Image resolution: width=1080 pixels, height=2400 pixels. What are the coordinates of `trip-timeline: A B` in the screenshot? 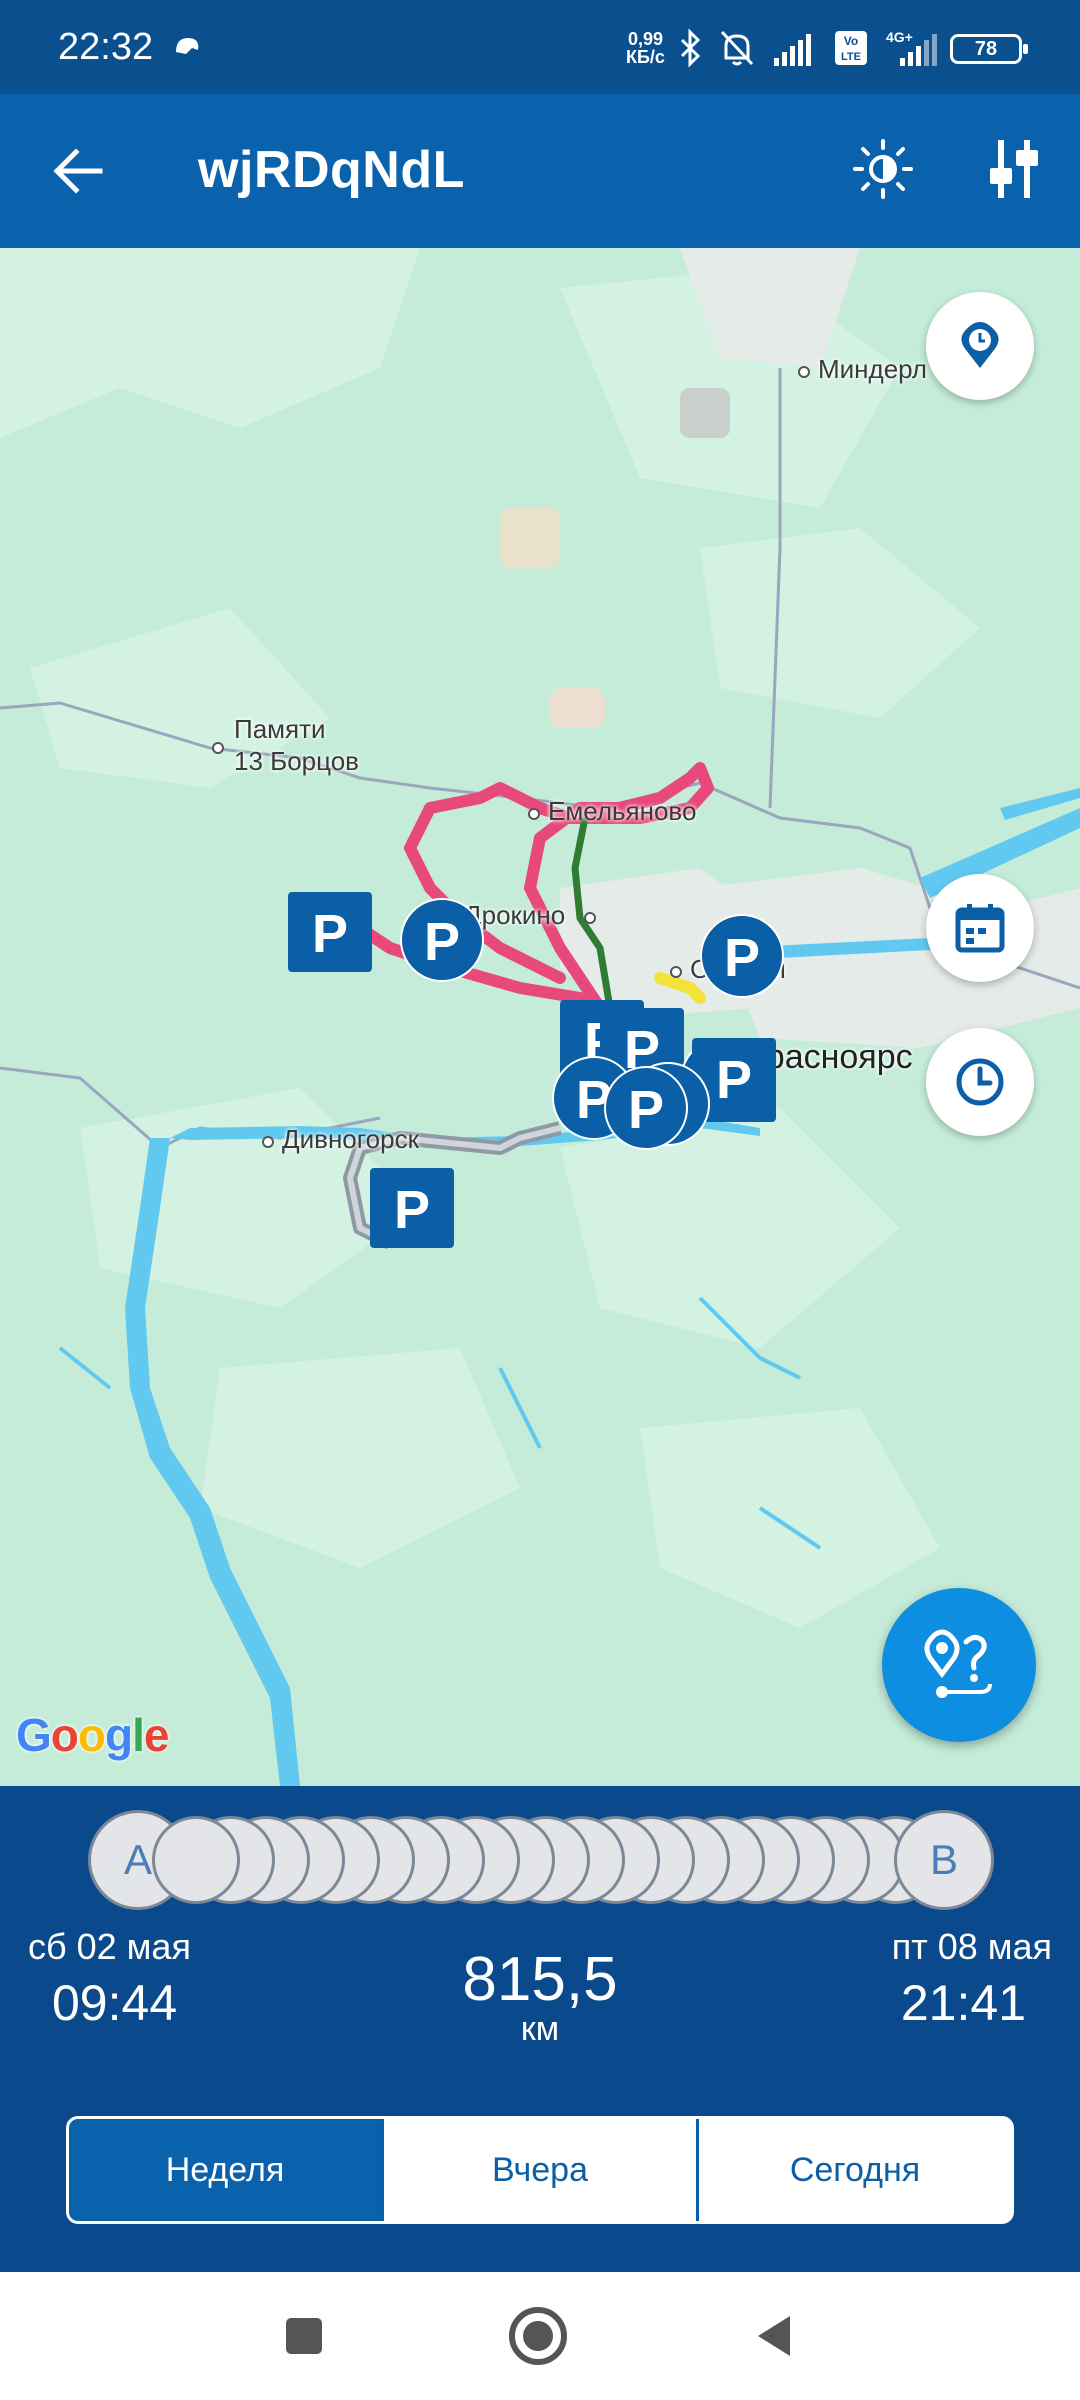 It's located at (541, 1860).